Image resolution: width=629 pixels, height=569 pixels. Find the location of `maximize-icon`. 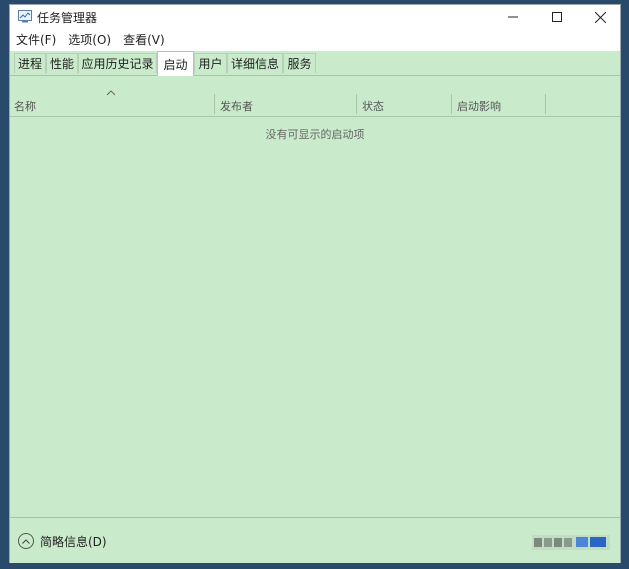

maximize-icon is located at coordinates (557, 17).